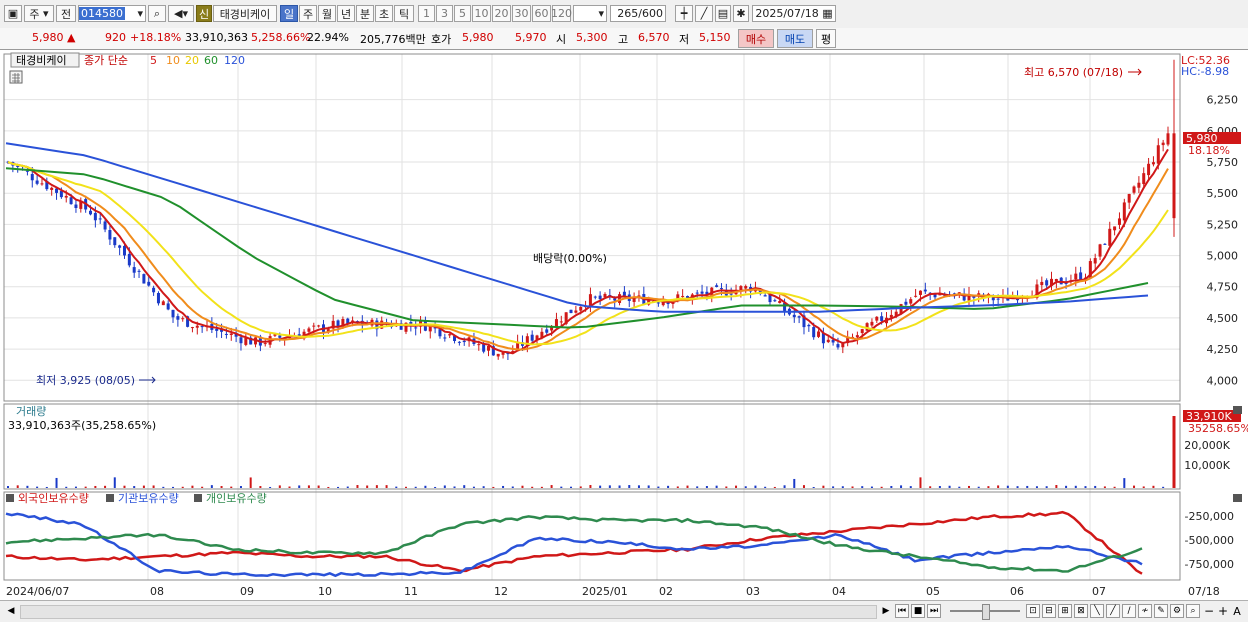 The height and width of the screenshot is (622, 1248). What do you see at coordinates (462, 13) in the screenshot?
I see `interval-5: 5` at bounding box center [462, 13].